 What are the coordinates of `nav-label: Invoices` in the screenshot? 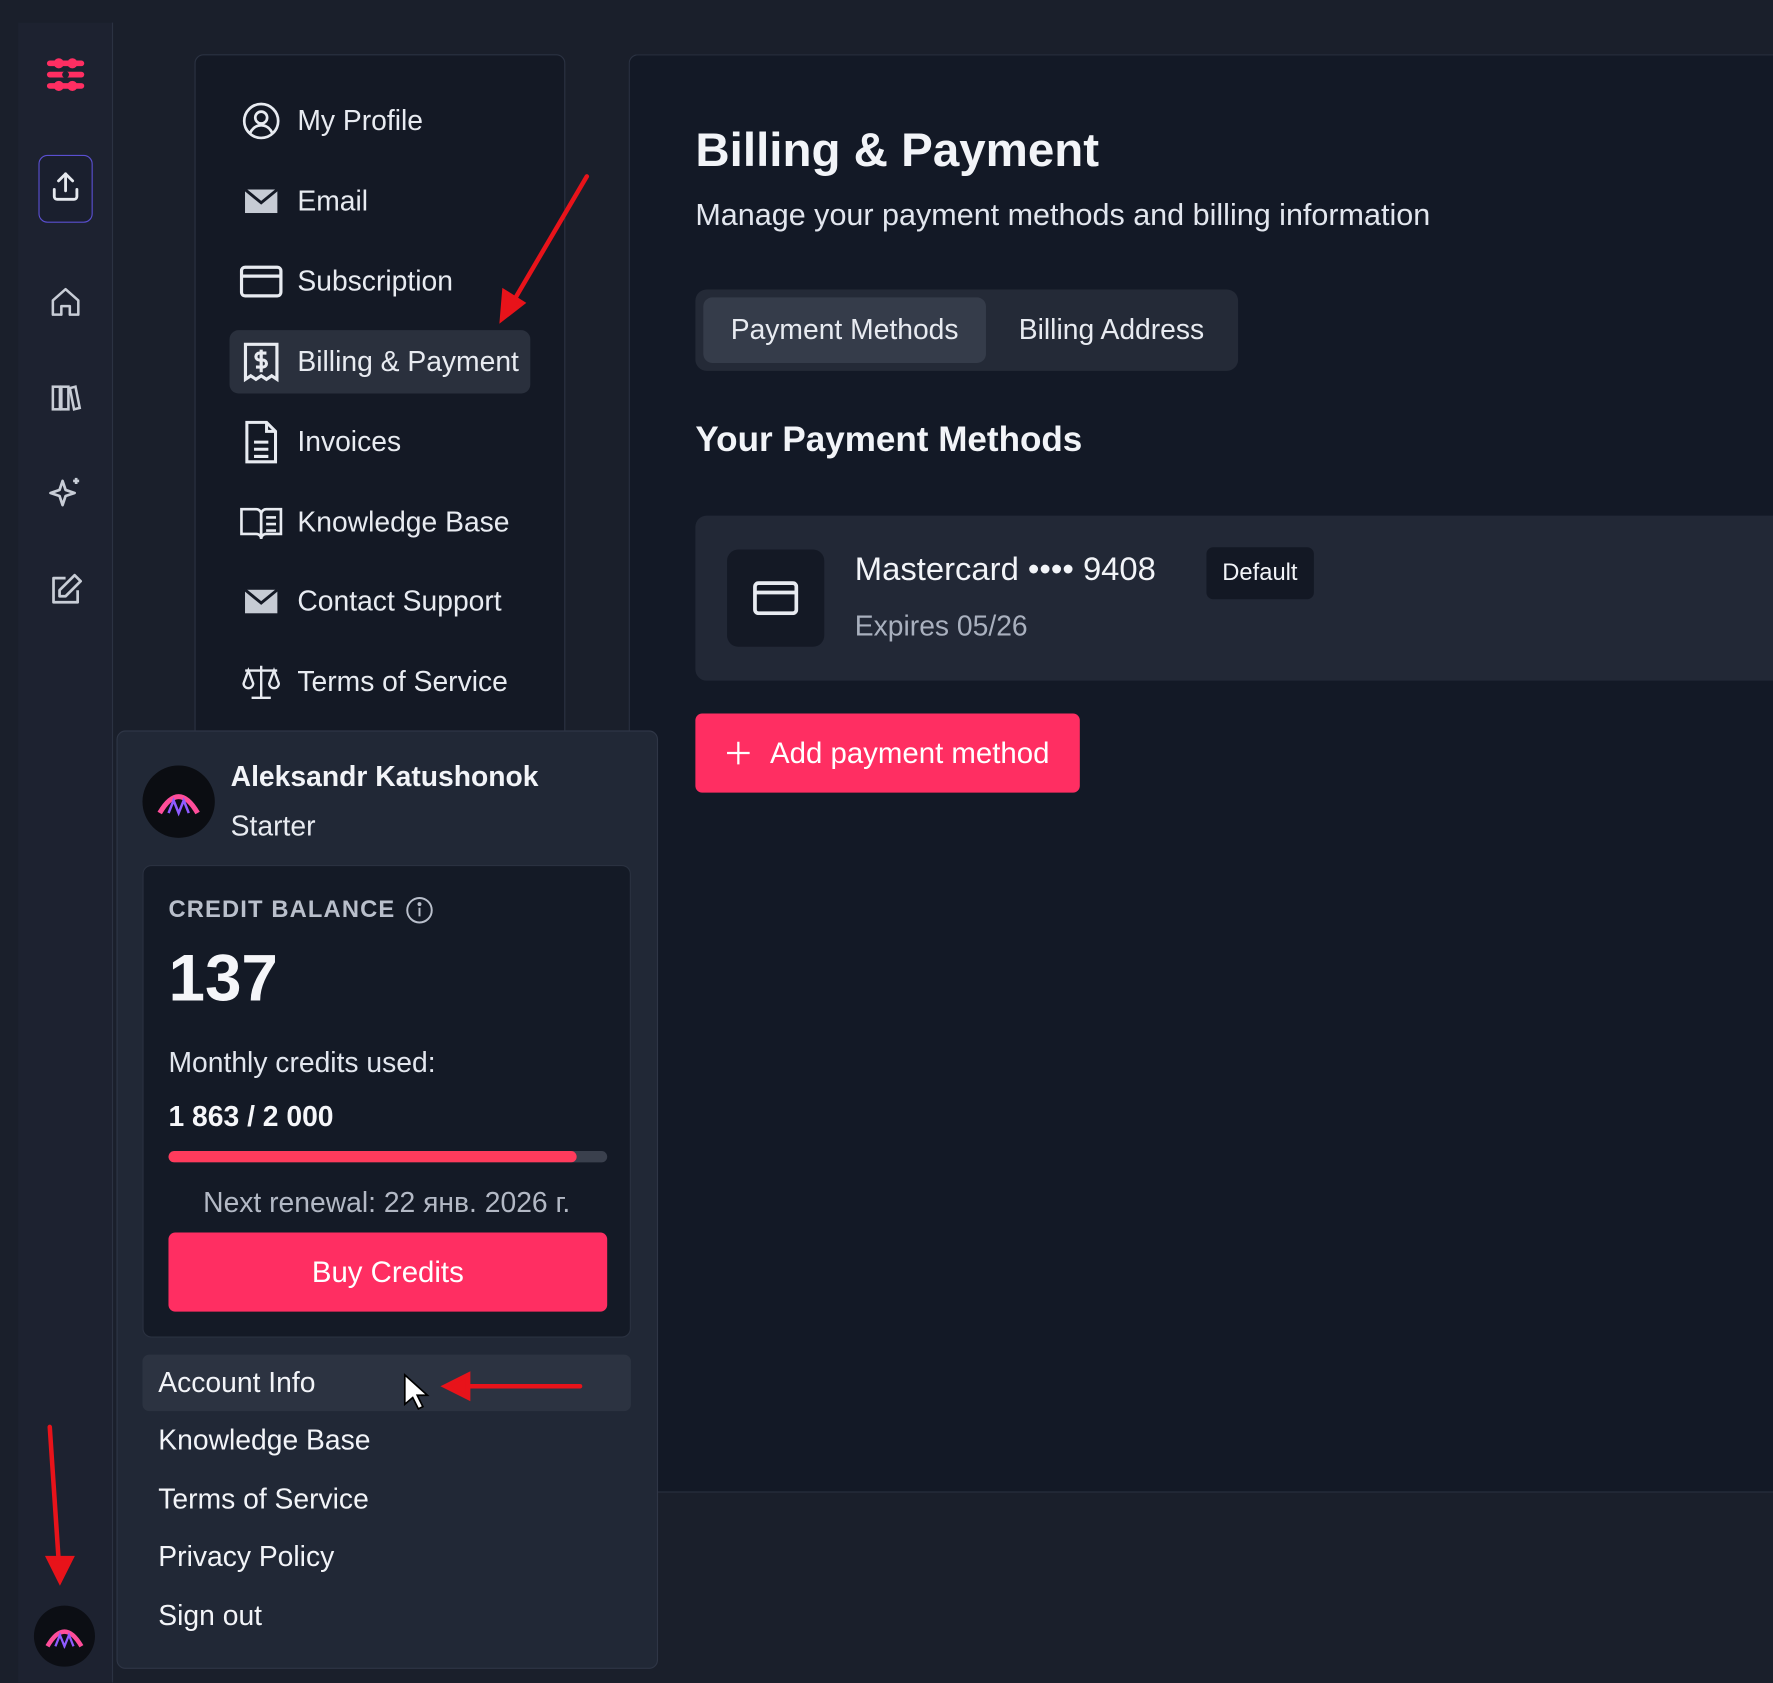 It's located at (349, 441).